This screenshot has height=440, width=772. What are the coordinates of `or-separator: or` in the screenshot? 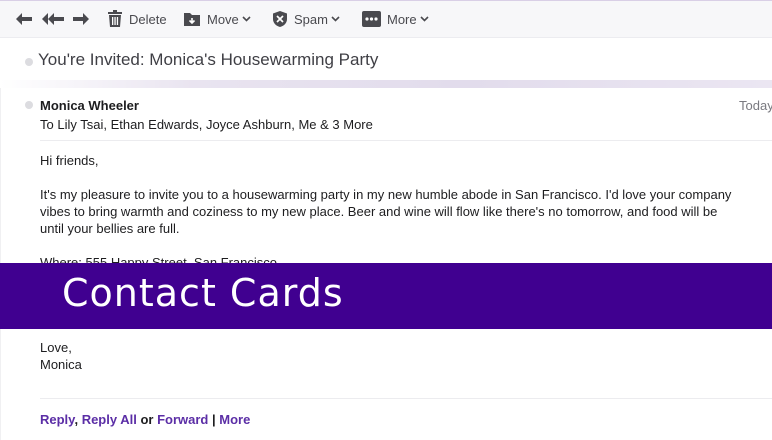 It's located at (147, 419).